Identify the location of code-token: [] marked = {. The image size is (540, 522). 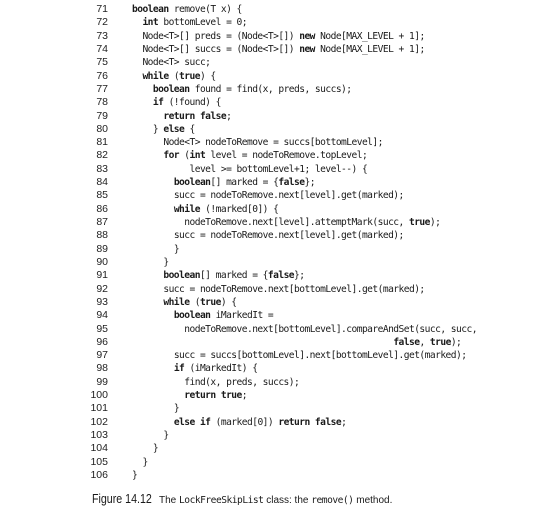
(233, 276).